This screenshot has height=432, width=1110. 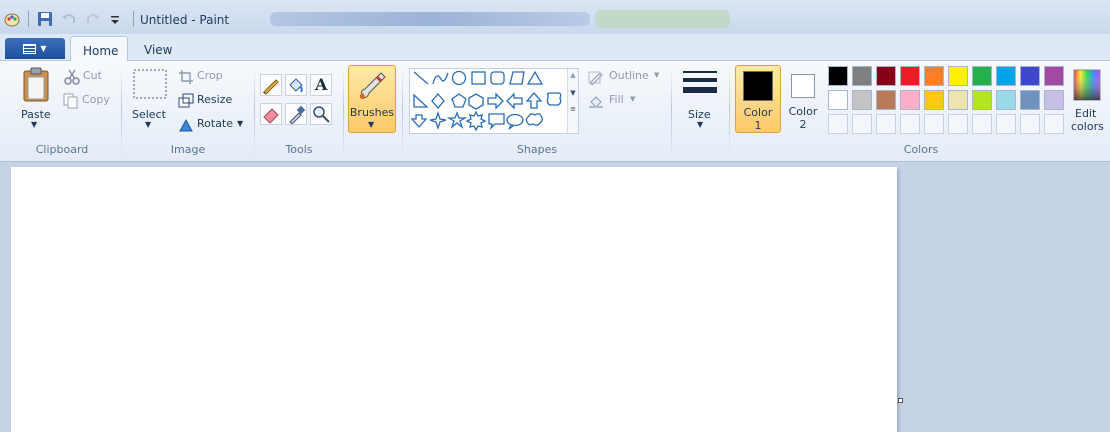 I want to click on group-label-colors: Colors, so click(x=921, y=149).